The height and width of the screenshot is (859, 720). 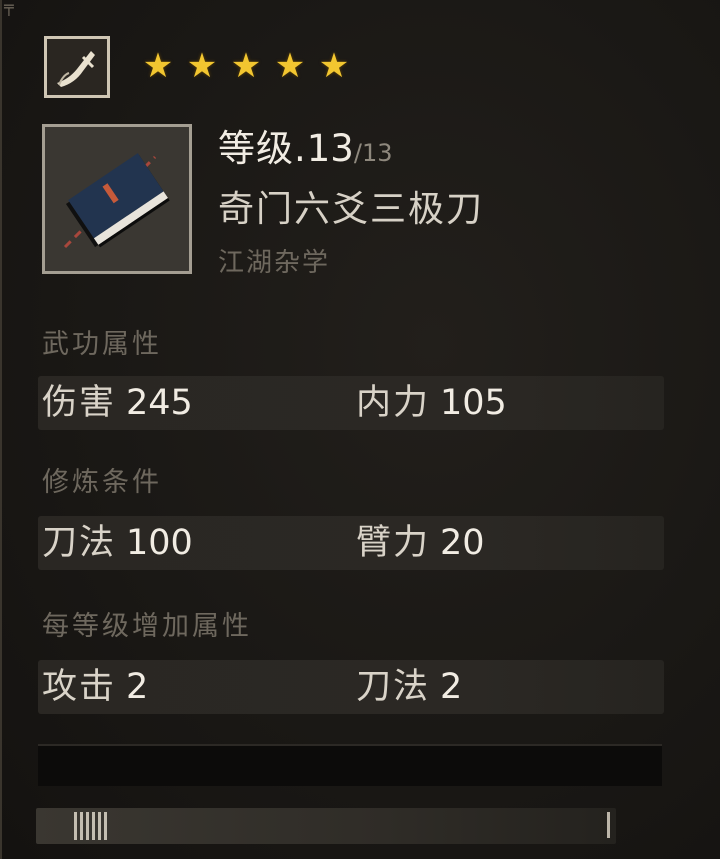 I want to click on level-current: 13, so click(x=330, y=148).